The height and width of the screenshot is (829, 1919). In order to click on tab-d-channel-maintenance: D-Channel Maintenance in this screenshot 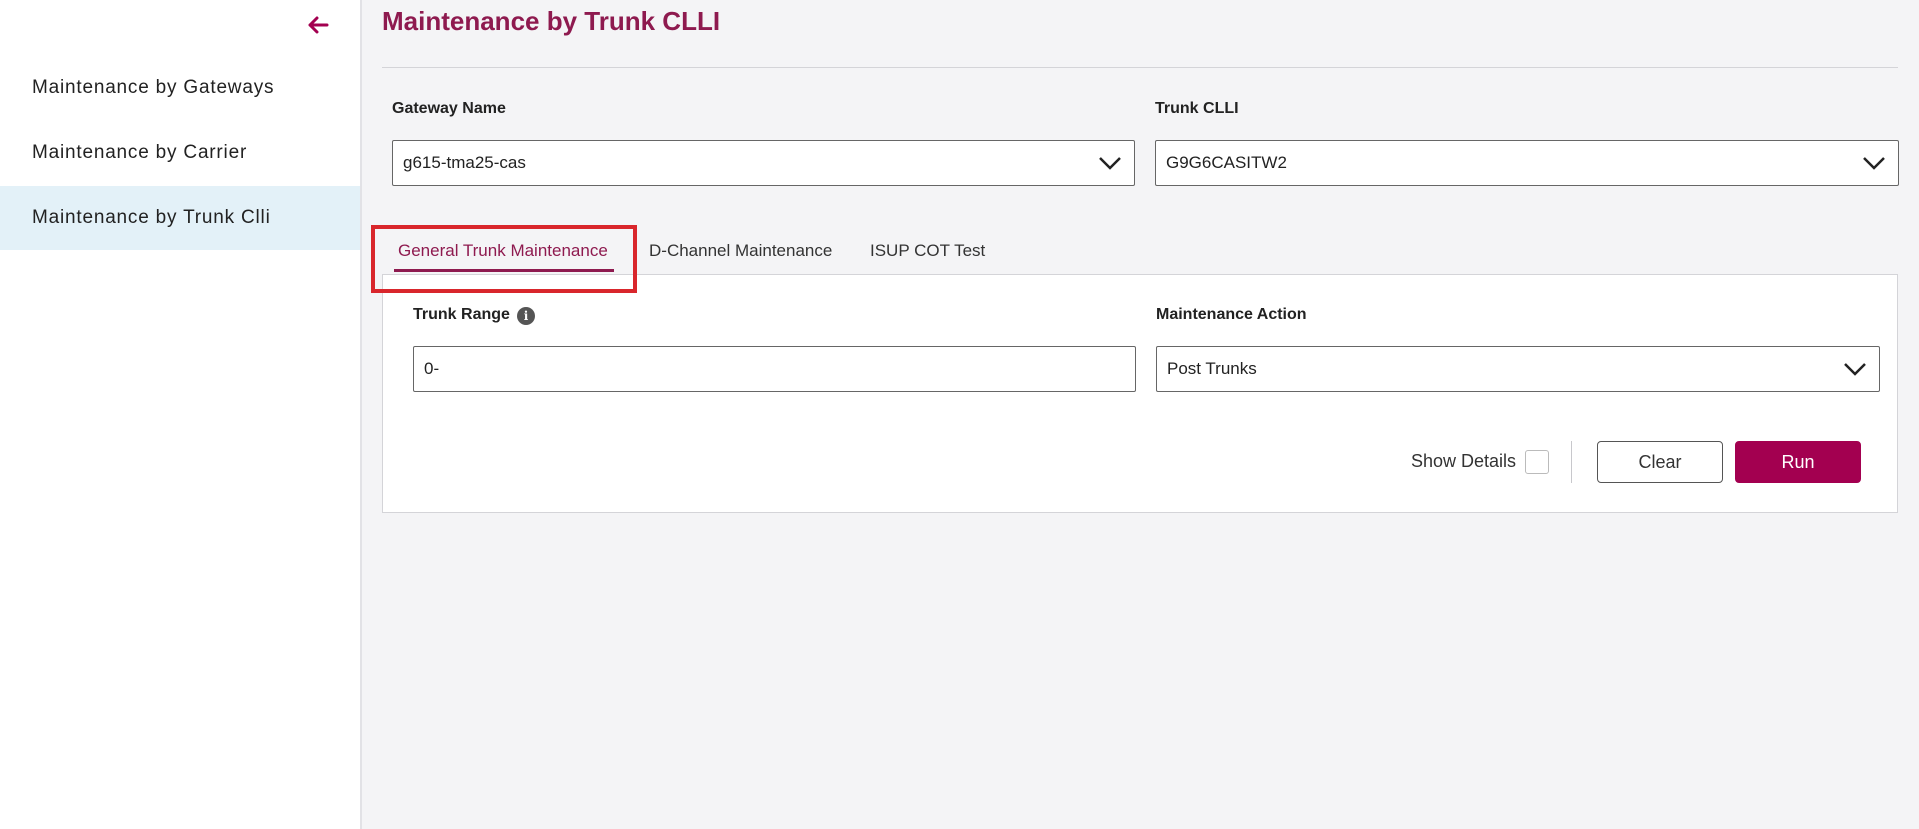, I will do `click(740, 251)`.